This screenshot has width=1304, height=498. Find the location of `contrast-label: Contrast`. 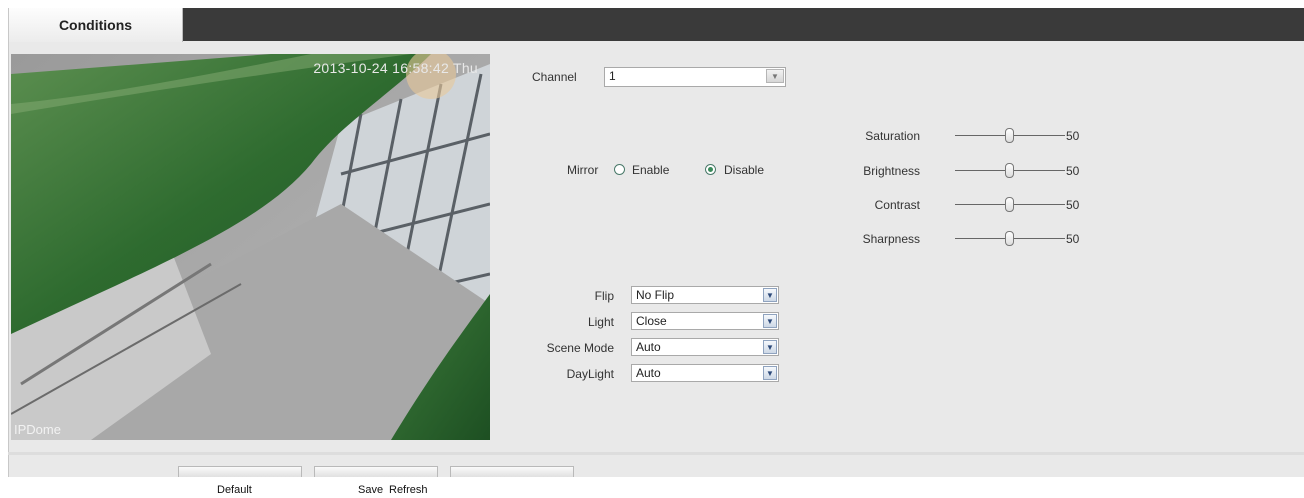

contrast-label: Contrast is located at coordinates (897, 205).